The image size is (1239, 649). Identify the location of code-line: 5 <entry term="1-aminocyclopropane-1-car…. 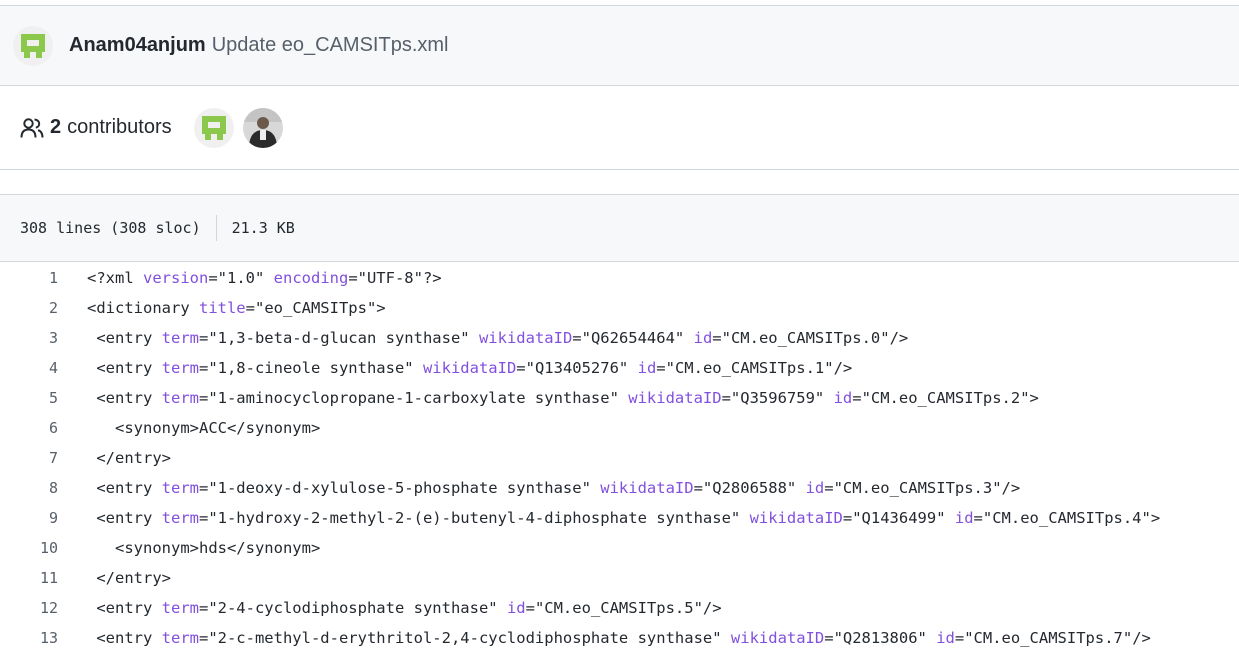
(619, 398).